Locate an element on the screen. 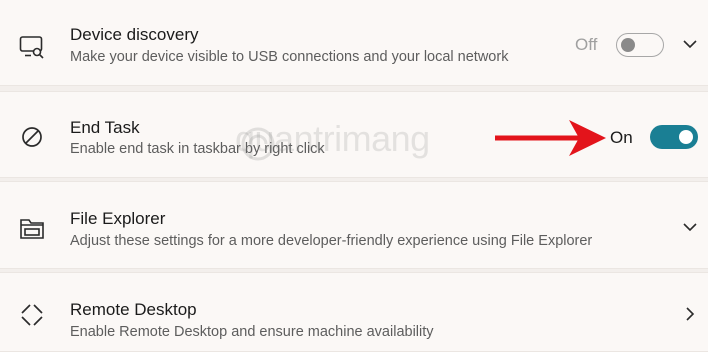 The image size is (708, 352). end-task-toggle is located at coordinates (674, 137).